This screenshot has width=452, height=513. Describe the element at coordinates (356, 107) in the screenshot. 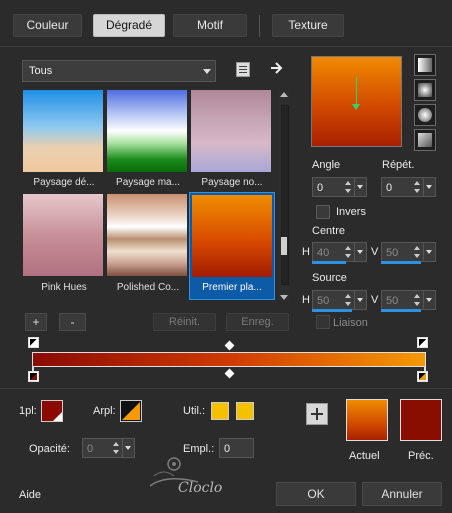

I see `angle-arrow-icon` at that location.